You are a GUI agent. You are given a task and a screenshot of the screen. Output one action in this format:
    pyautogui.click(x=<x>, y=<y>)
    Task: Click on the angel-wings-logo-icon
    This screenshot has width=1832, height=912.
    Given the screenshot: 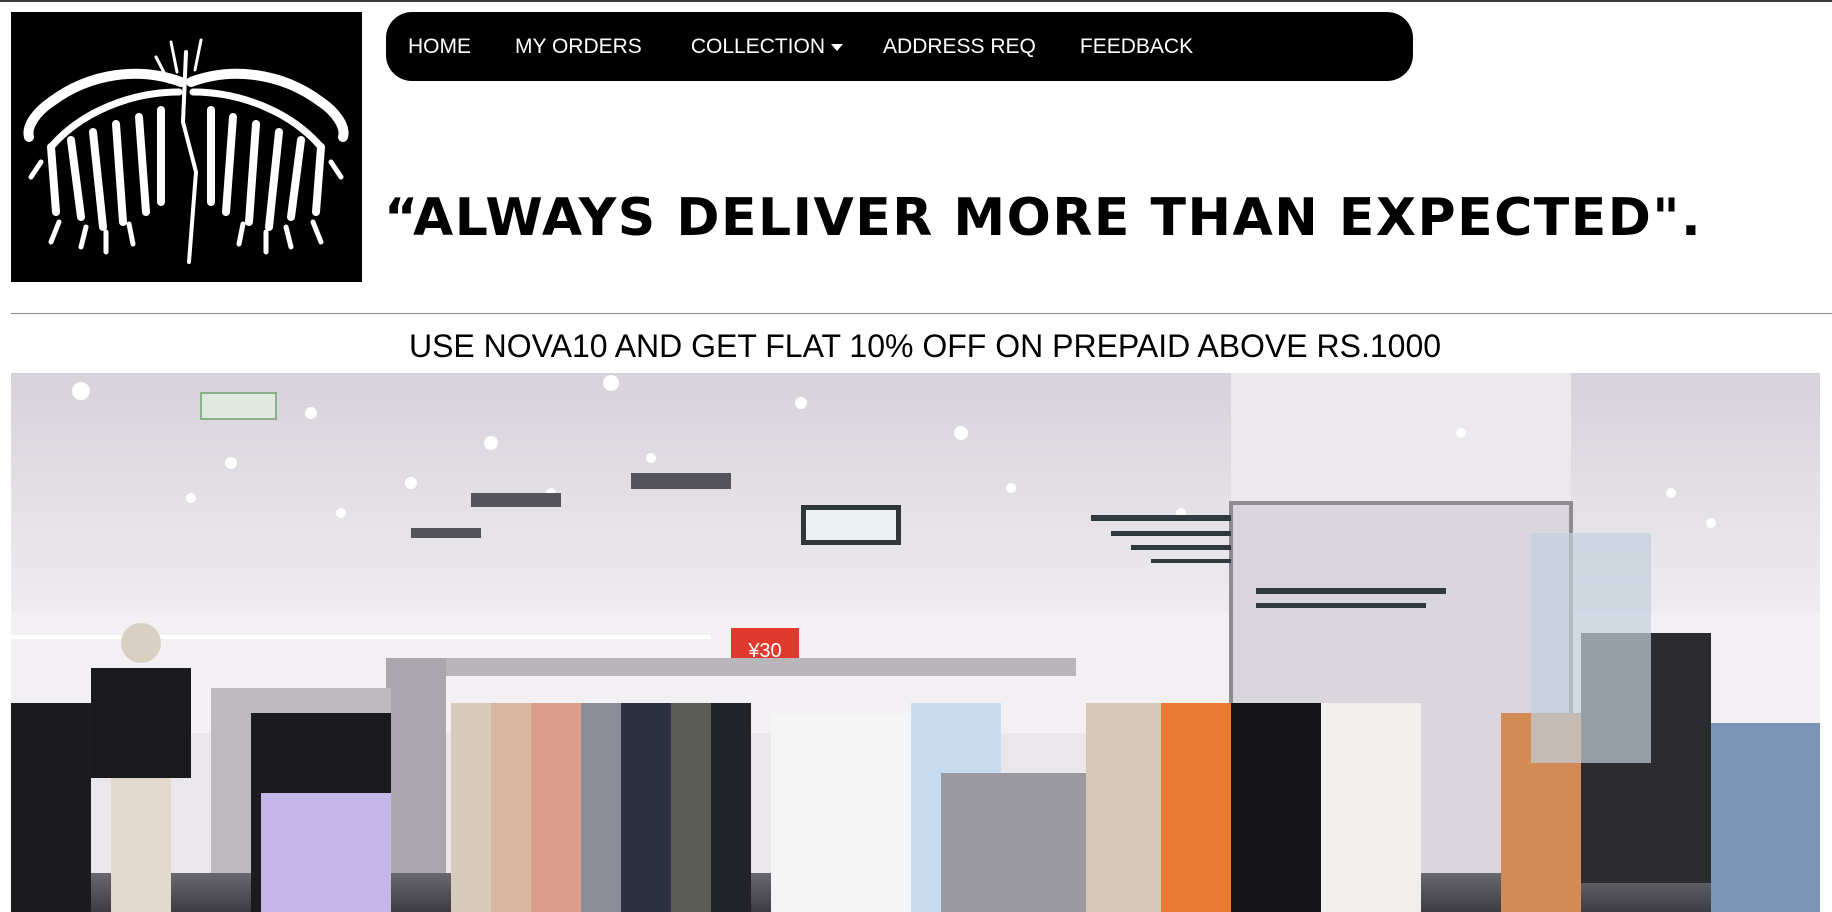 What is the action you would take?
    pyautogui.click(x=186, y=147)
    